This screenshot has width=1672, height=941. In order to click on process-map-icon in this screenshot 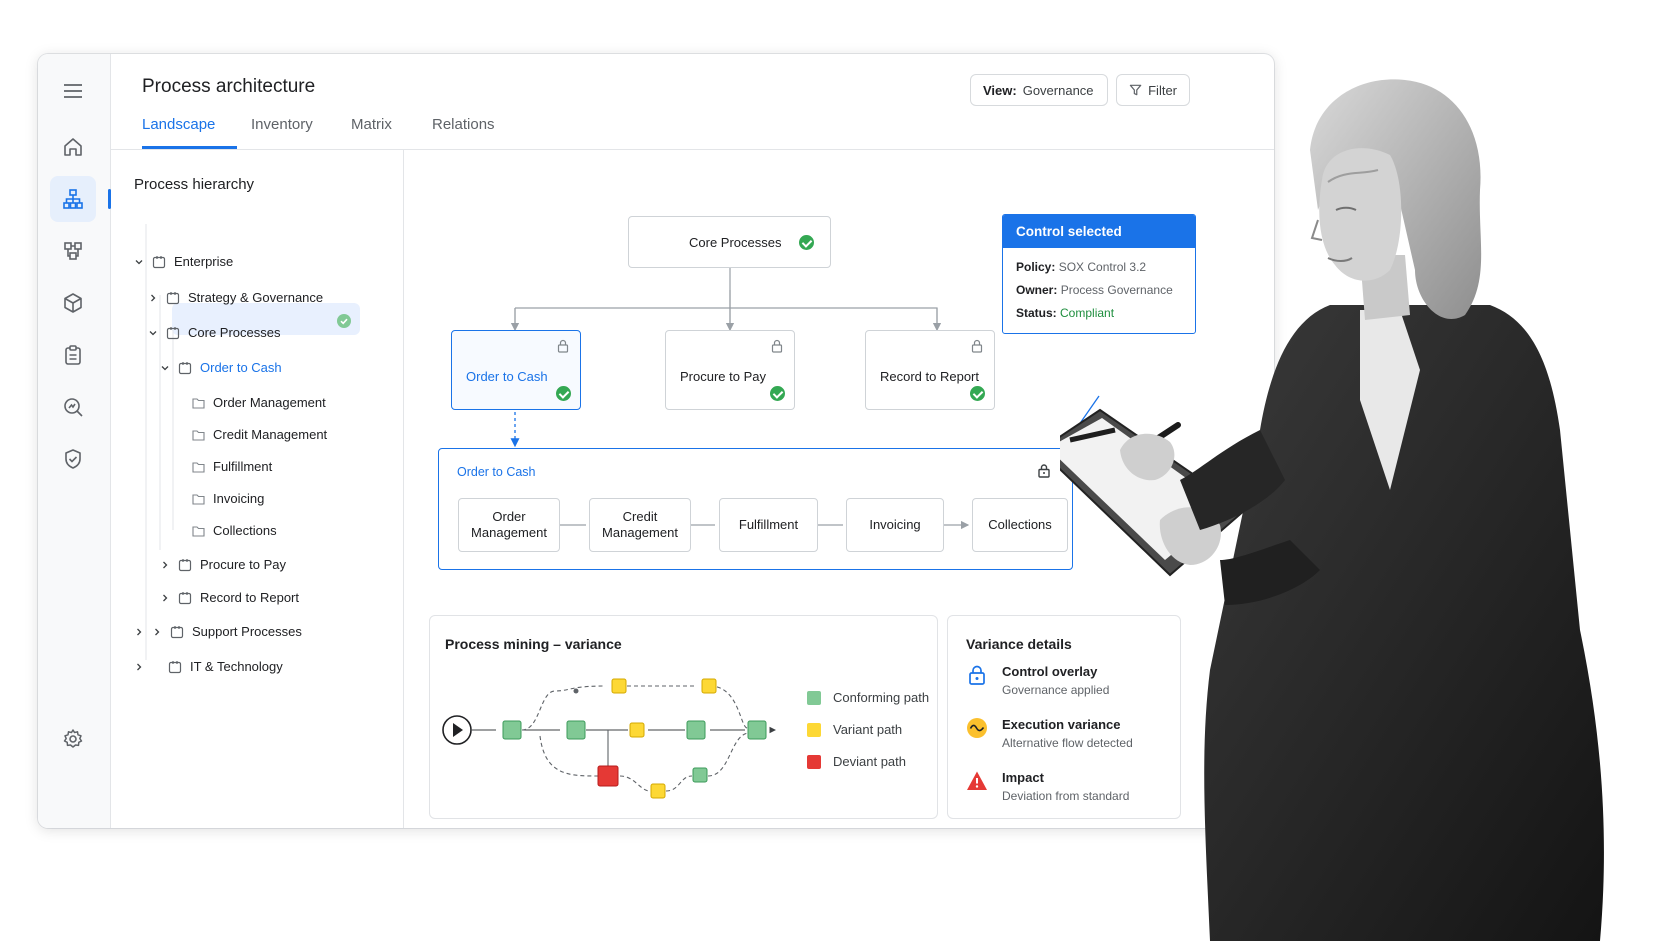, I will do `click(73, 251)`.